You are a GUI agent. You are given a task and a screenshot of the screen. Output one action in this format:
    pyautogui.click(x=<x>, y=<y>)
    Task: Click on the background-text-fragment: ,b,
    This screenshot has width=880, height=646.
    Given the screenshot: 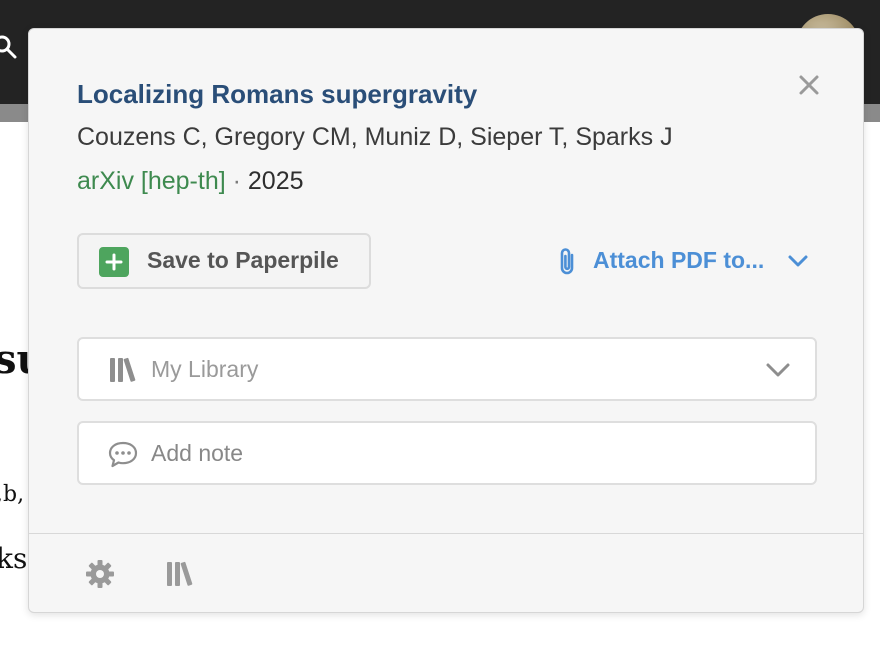 What is the action you would take?
    pyautogui.click(x=12, y=494)
    